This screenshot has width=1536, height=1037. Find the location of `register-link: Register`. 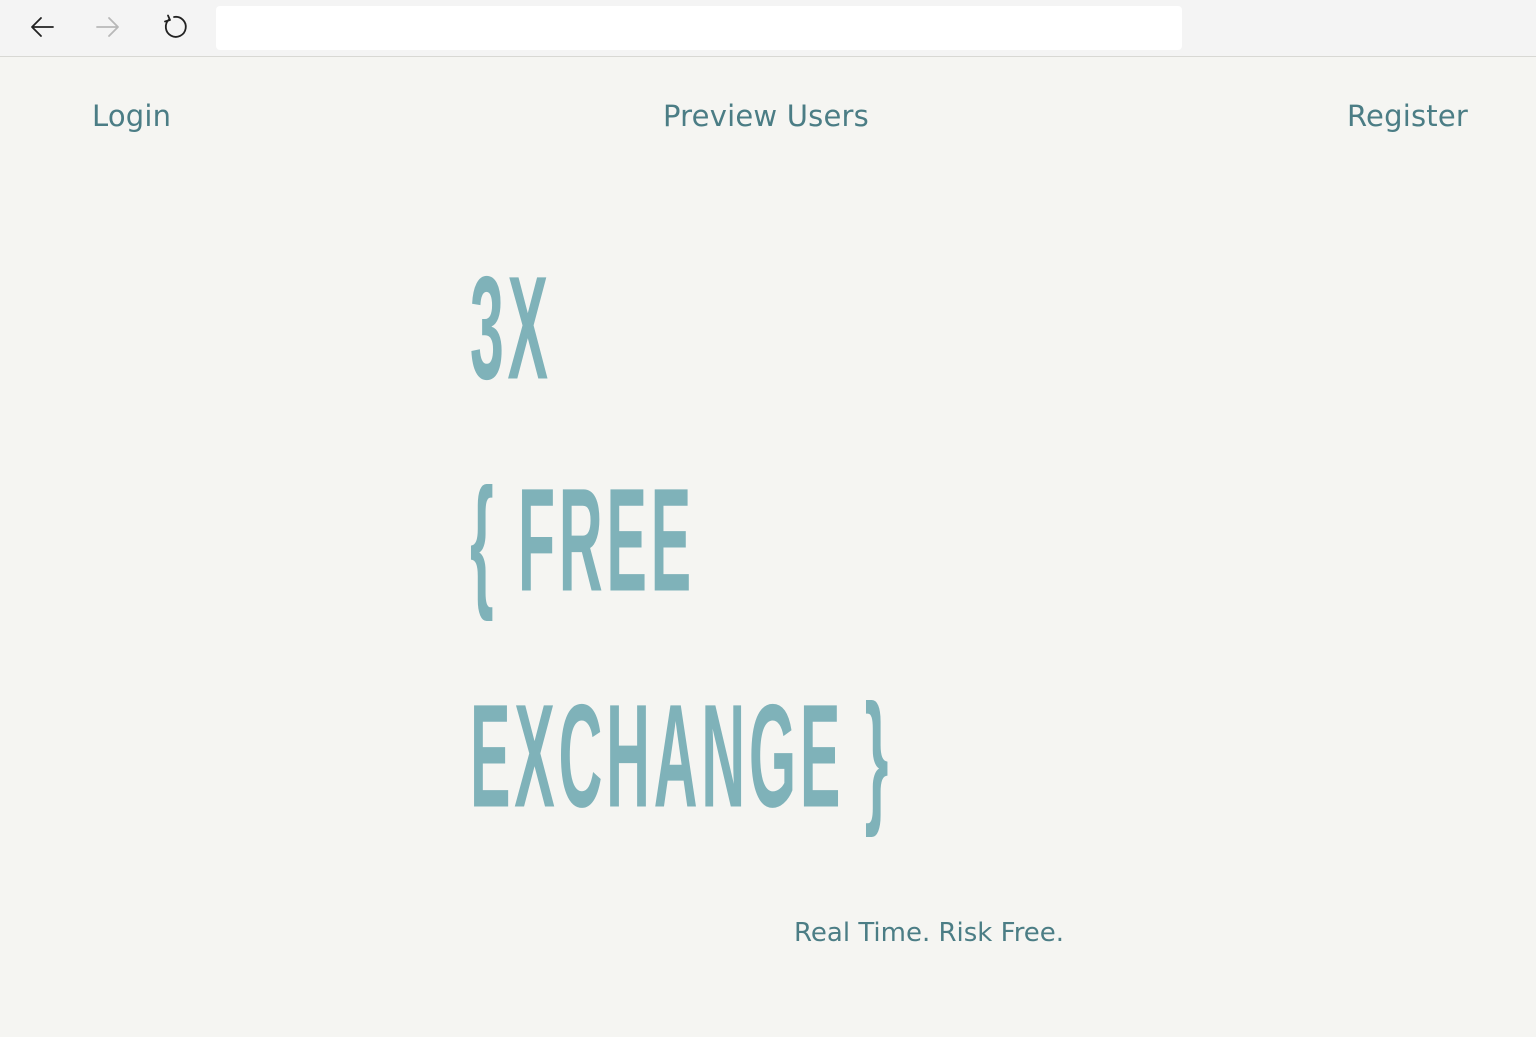

register-link: Register is located at coordinates (1407, 116).